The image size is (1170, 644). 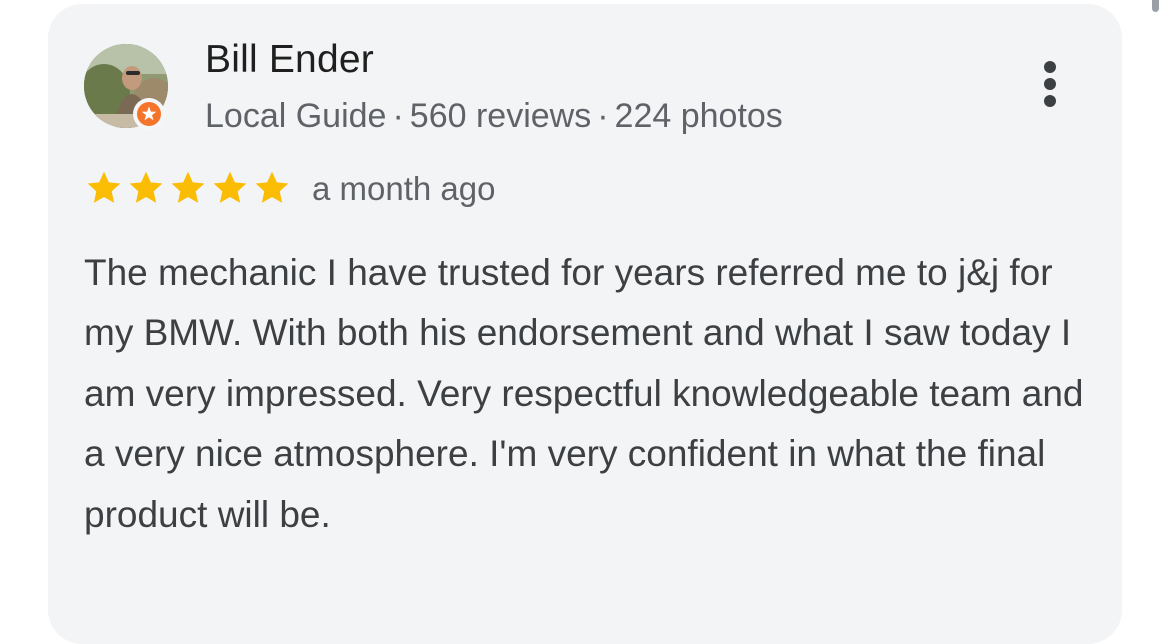 What do you see at coordinates (1155, 6) in the screenshot?
I see `scrollbar-indicator` at bounding box center [1155, 6].